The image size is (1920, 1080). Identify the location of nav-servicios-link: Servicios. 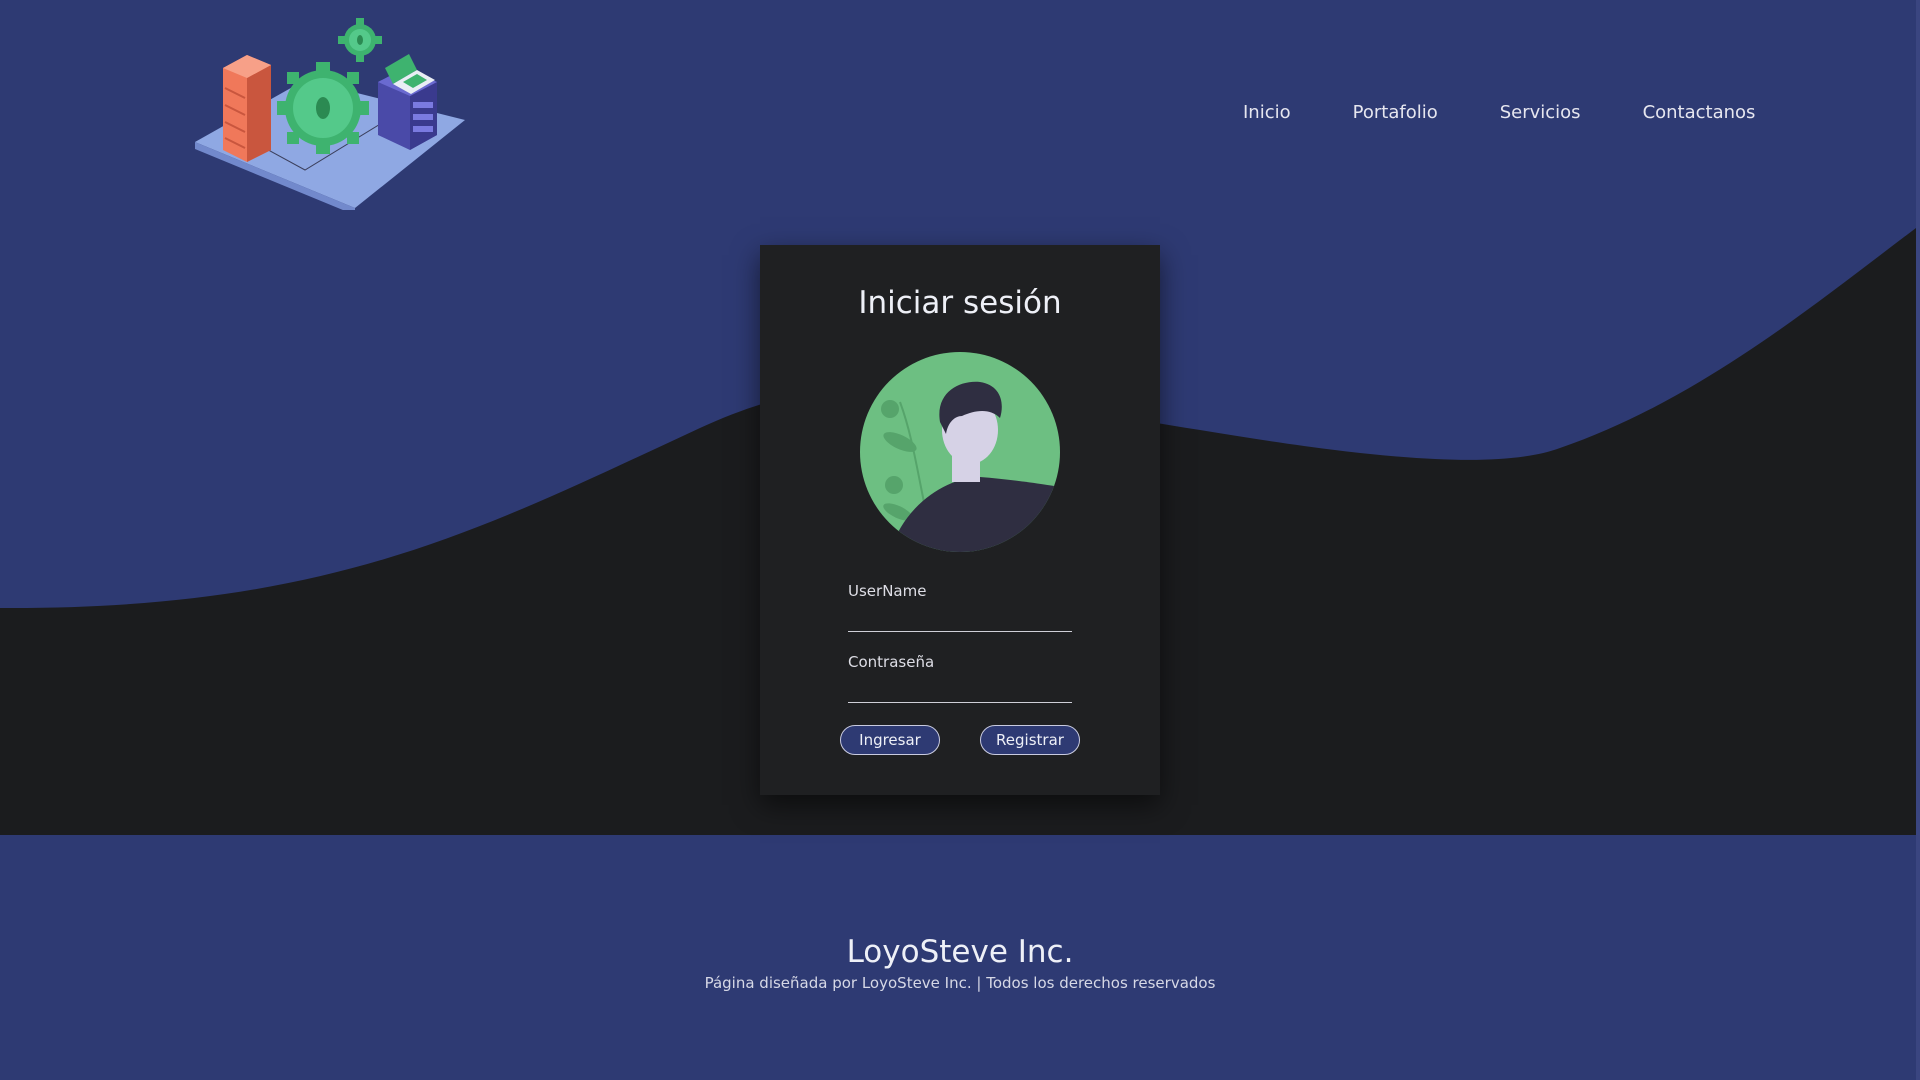
(1540, 113).